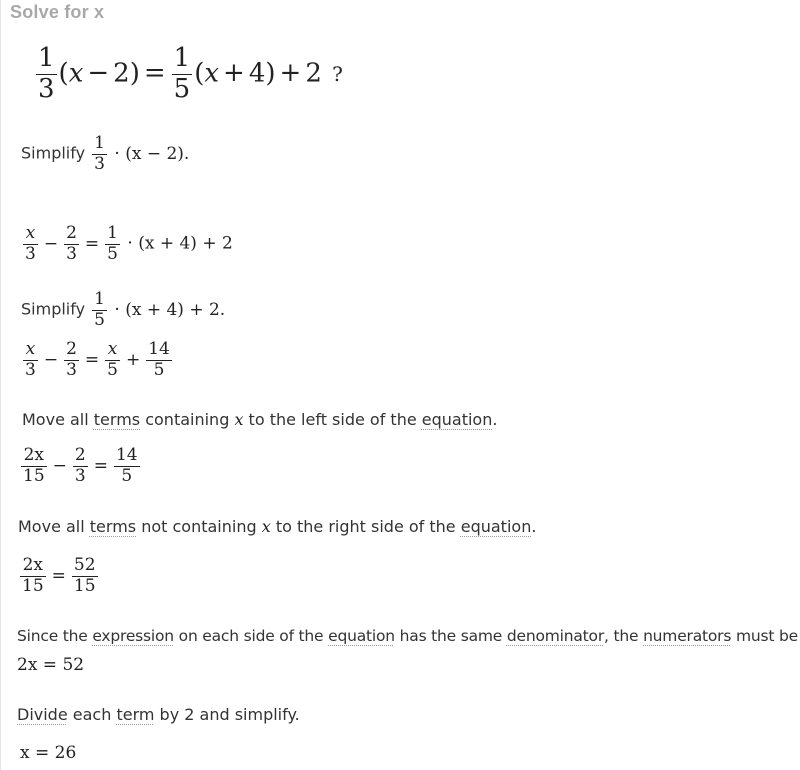 This screenshot has width=800, height=770. I want to click on numerators-link: numerators, so click(687, 636).